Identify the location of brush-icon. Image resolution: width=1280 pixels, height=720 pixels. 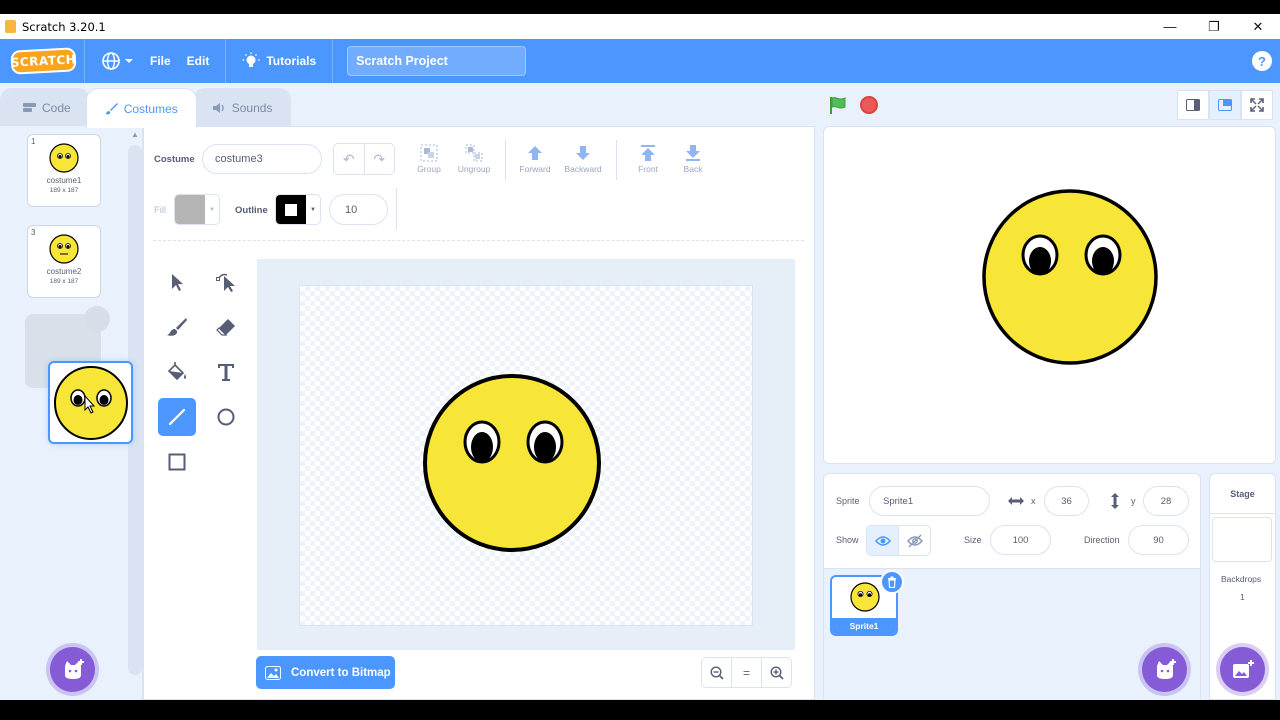
(177, 327).